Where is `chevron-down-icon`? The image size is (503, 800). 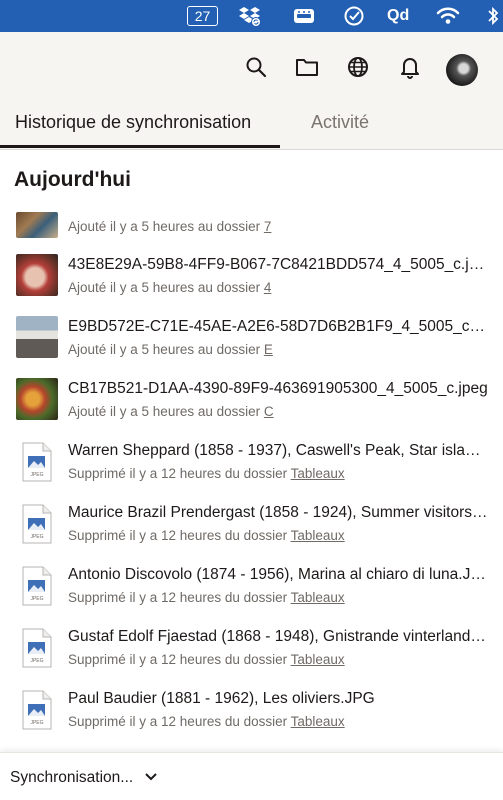
chevron-down-icon is located at coordinates (151, 777).